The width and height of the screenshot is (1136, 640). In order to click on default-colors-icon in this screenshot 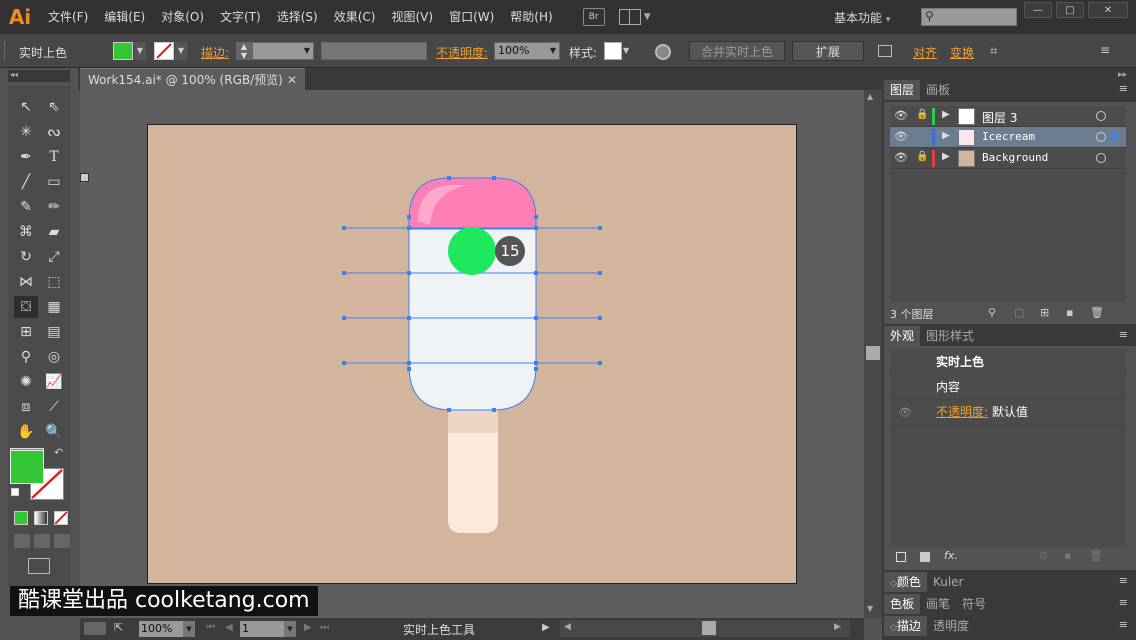, I will do `click(15, 492)`.